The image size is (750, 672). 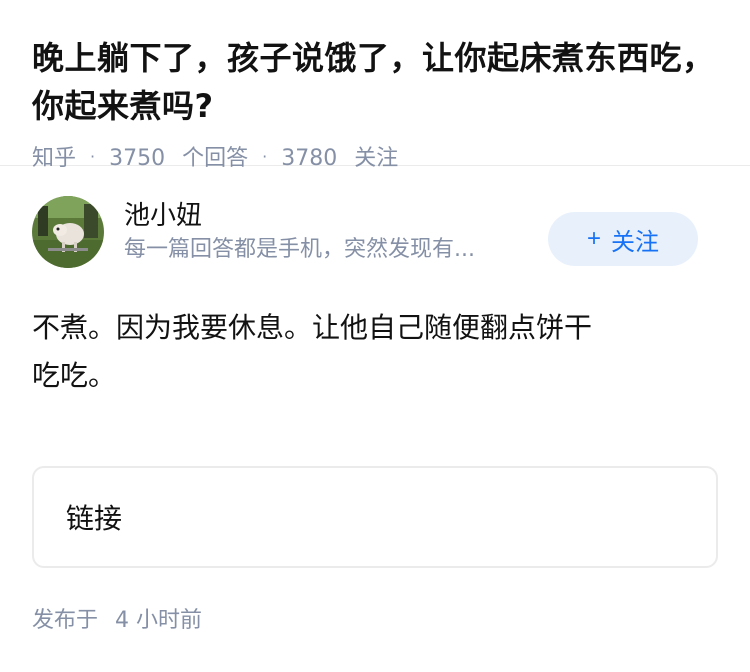 I want to click on publish-prefix: 发布于, so click(x=65, y=620).